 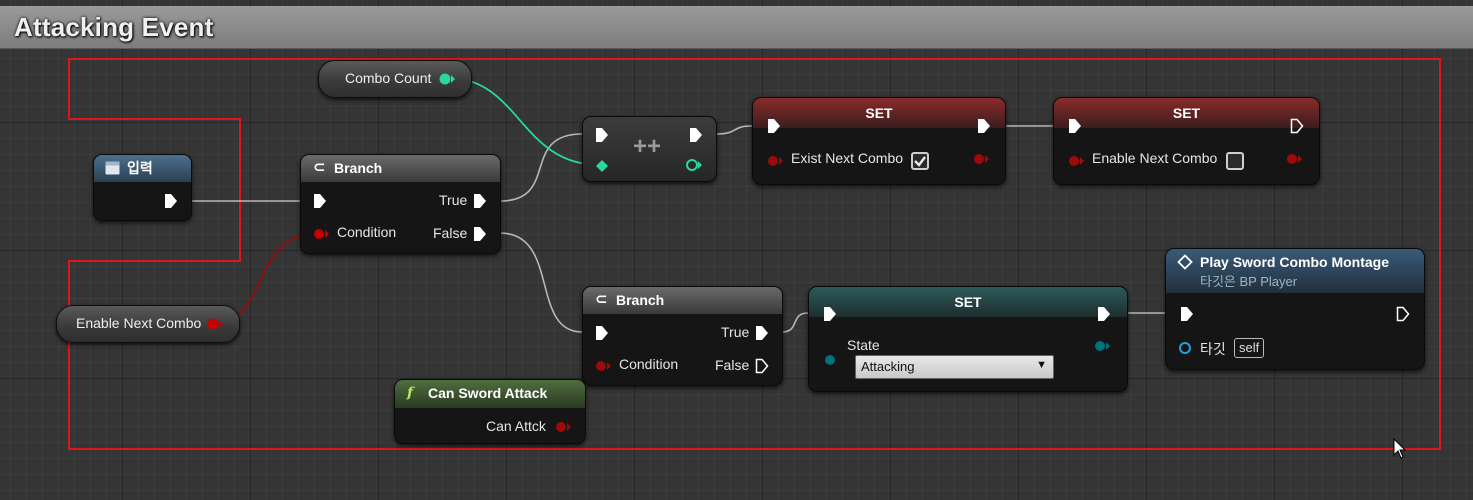 I want to click on set-state-node: SET State Attacking ▼, so click(x=968, y=339).